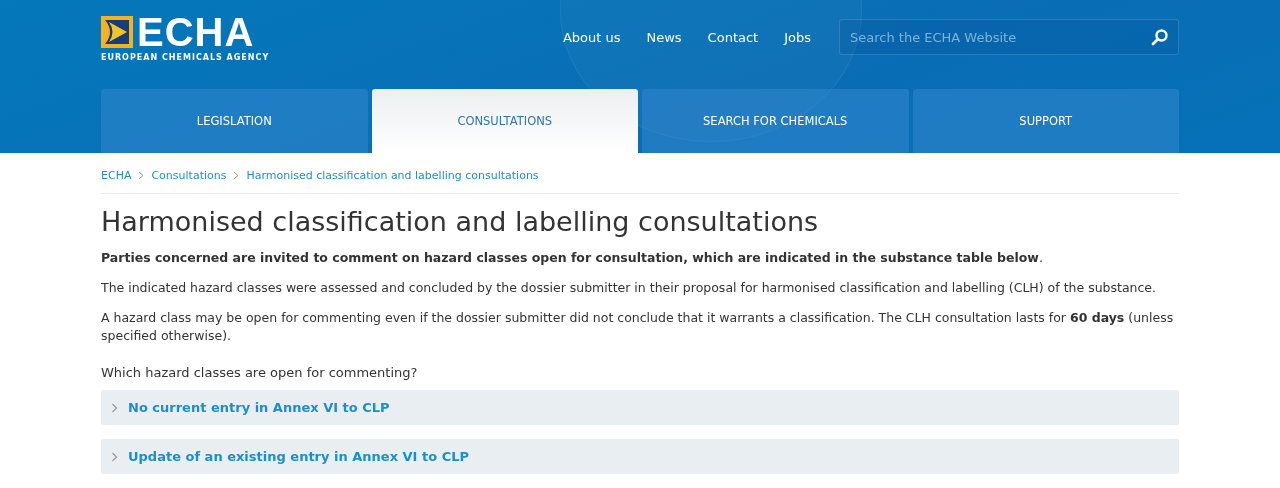  Describe the element at coordinates (1160, 37) in the screenshot. I see `search-icon` at that location.